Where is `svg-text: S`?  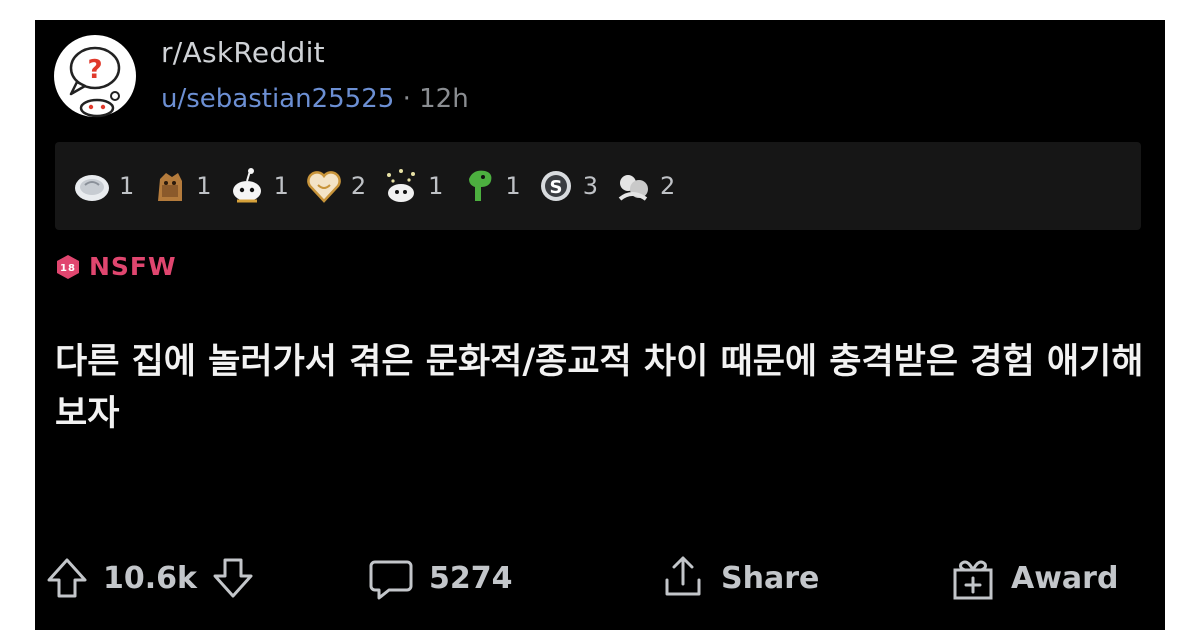
svg-text: S is located at coordinates (555, 187).